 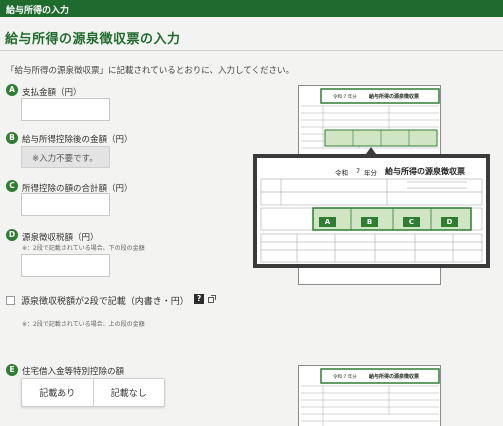 What do you see at coordinates (251, 50) in the screenshot?
I see `title-divider` at bounding box center [251, 50].